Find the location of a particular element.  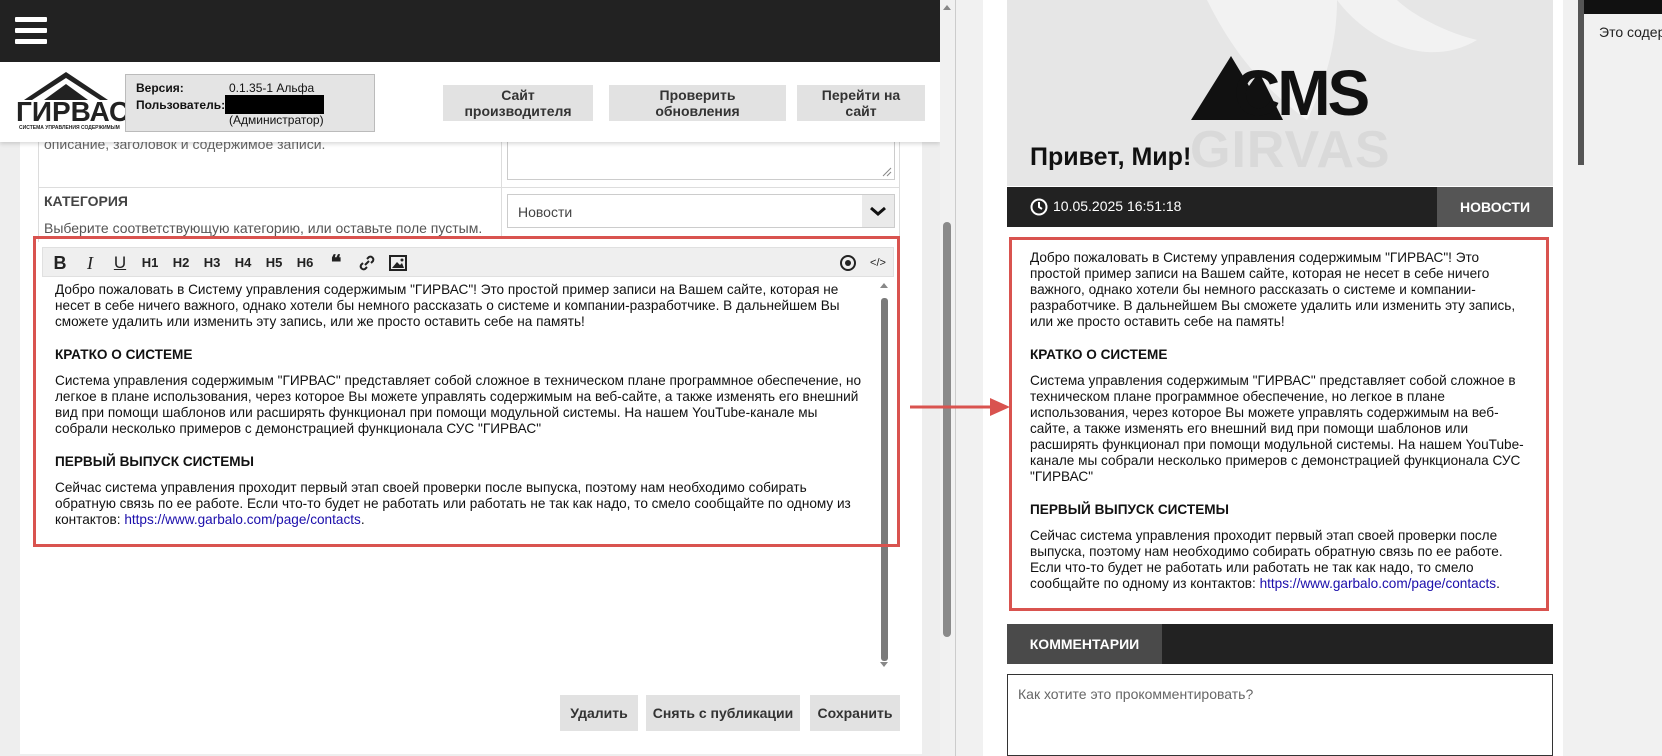

chevron-down-icon is located at coordinates (878, 211).